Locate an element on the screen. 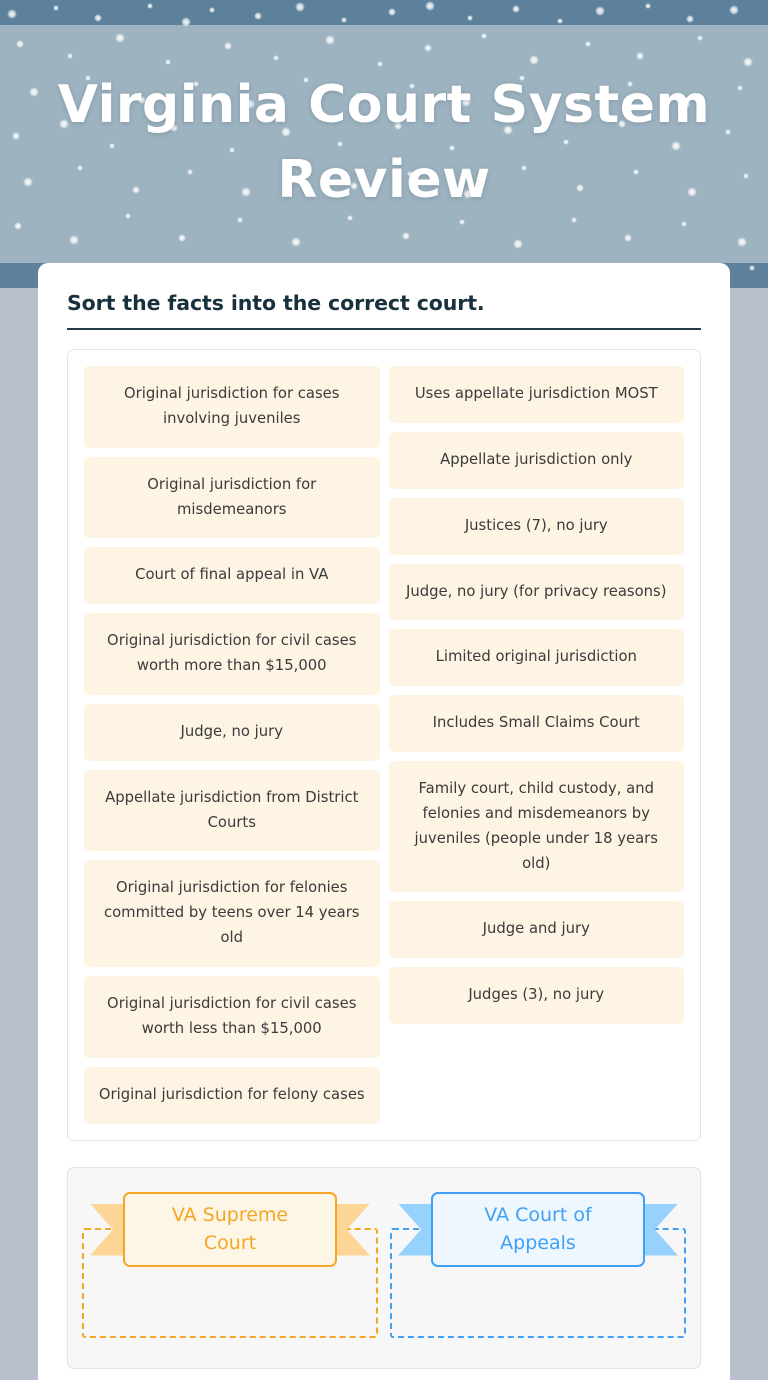  category-label: VA Supreme Court is located at coordinates (230, 1229).